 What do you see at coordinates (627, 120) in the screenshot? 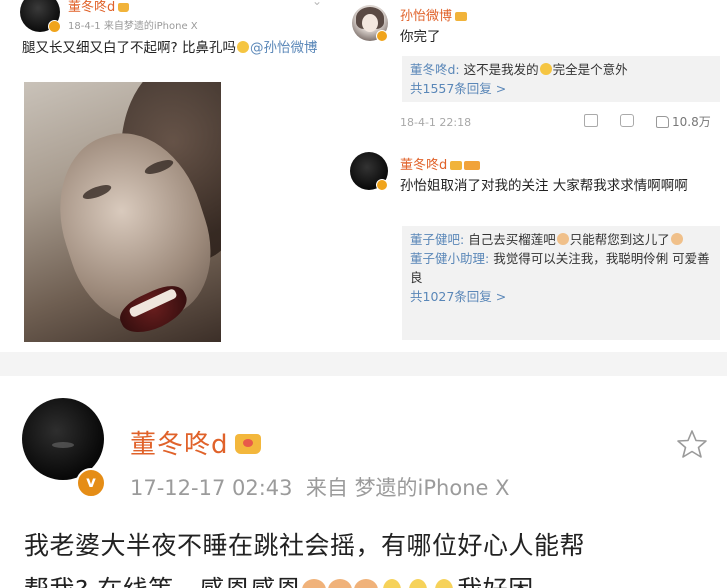
I see `comment-icon` at bounding box center [627, 120].